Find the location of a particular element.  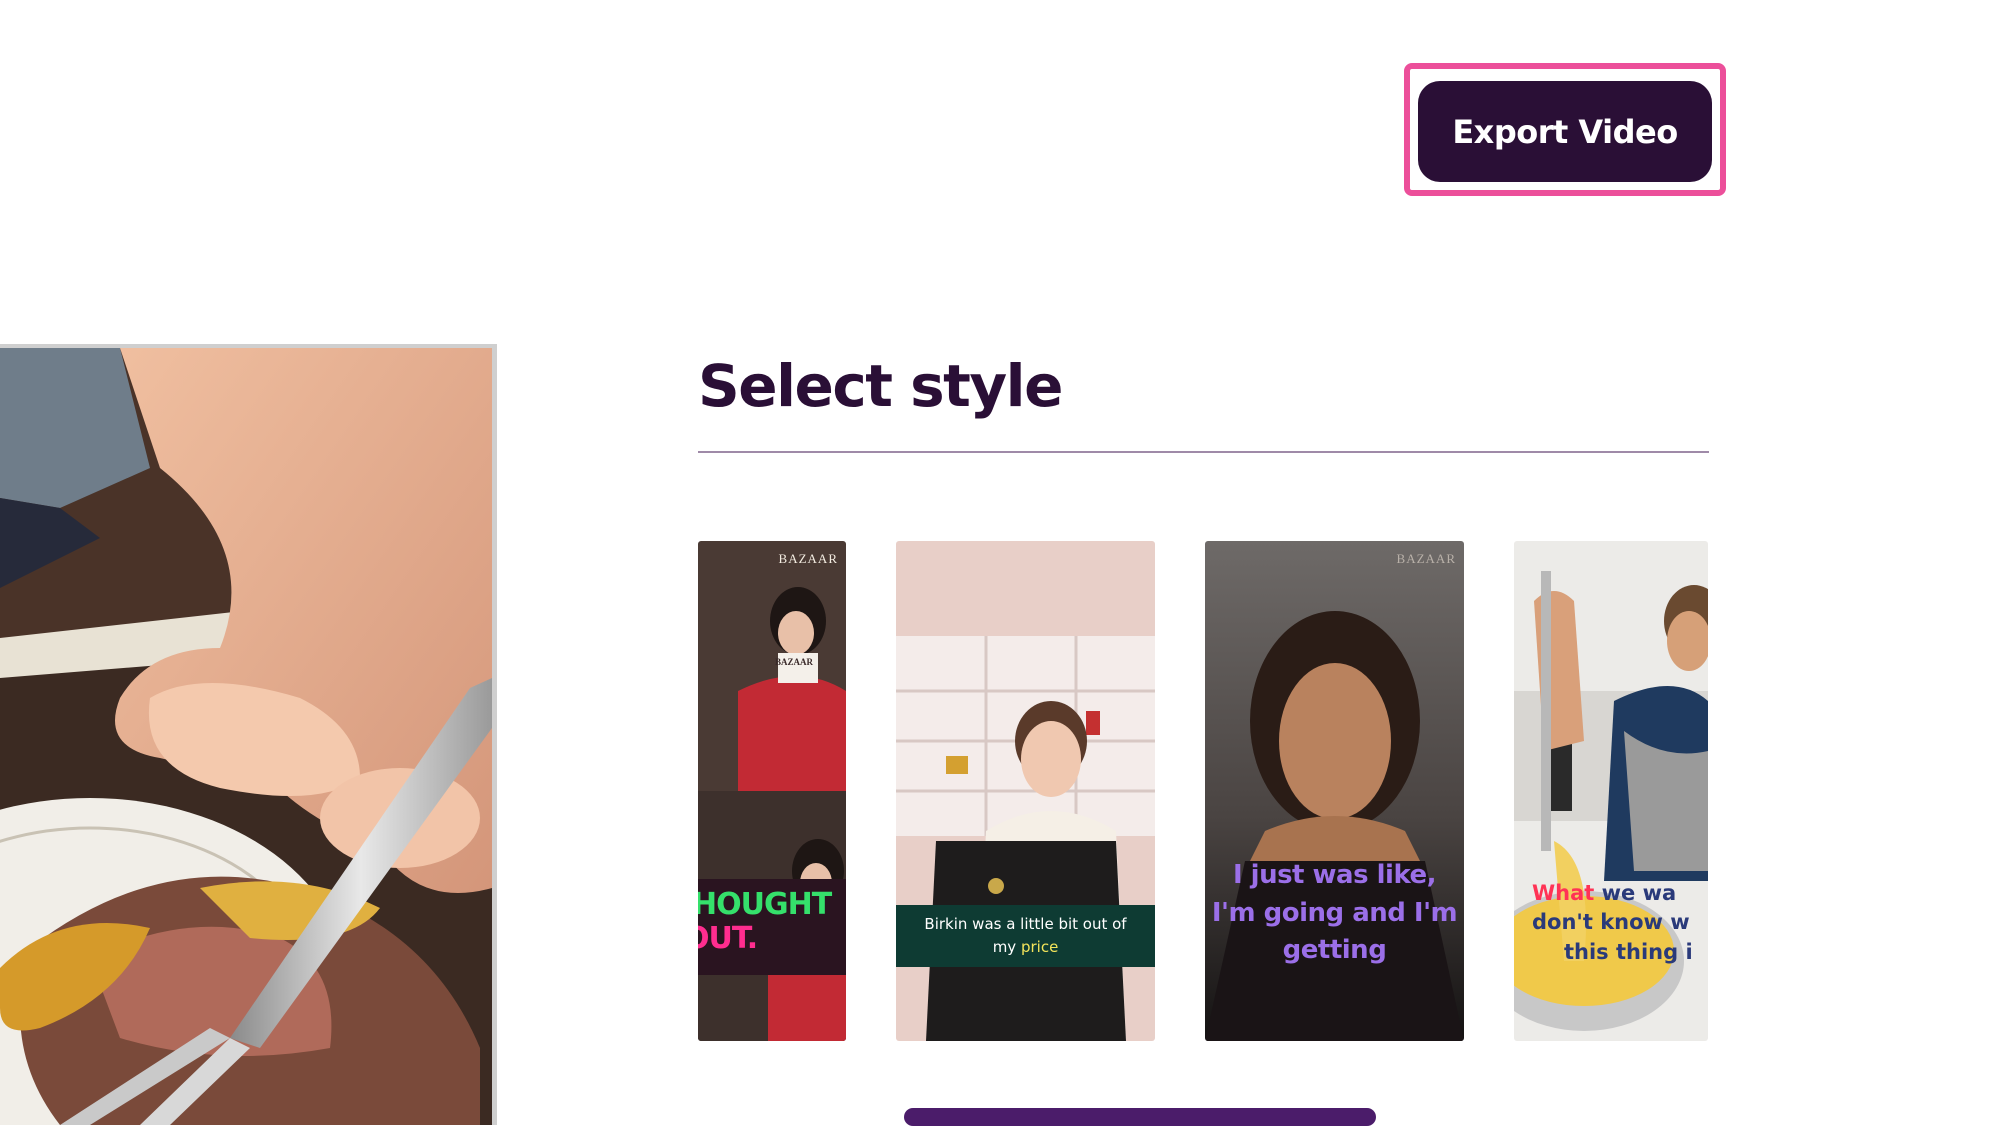

style-thumbnail-3-caption-line-2: I'm going and I'm is located at coordinates (1334, 912).